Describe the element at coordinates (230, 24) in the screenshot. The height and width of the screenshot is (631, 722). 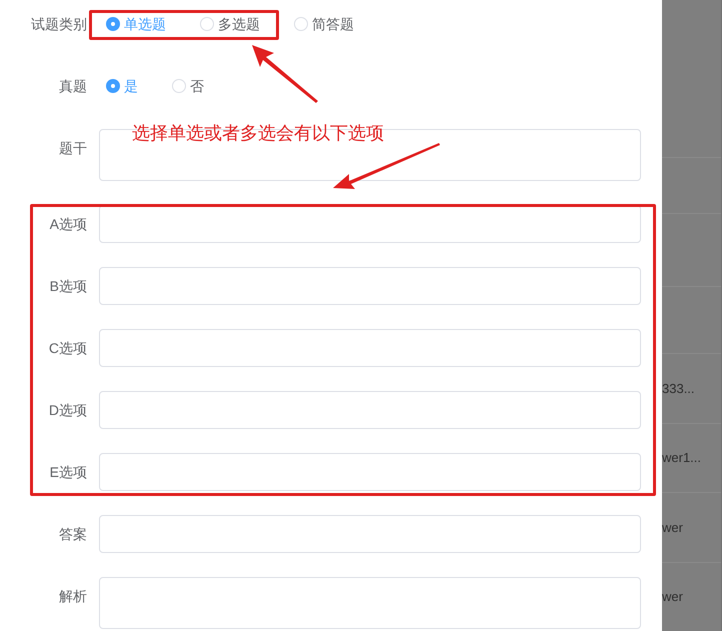
I see `radio-option: 多选题` at that location.